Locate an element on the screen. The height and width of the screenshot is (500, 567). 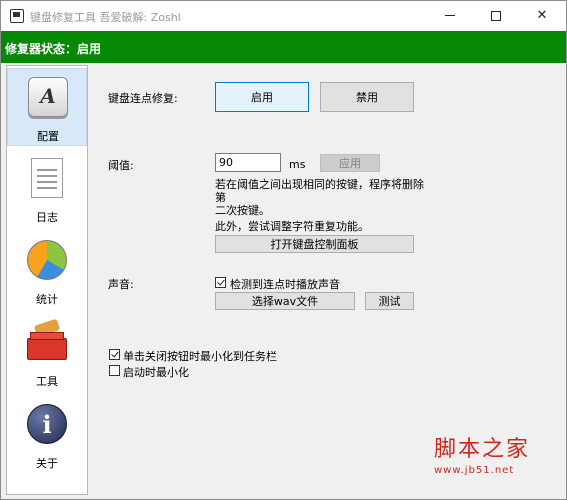
sidebar-item-config: A 配置 is located at coordinates (47, 107).